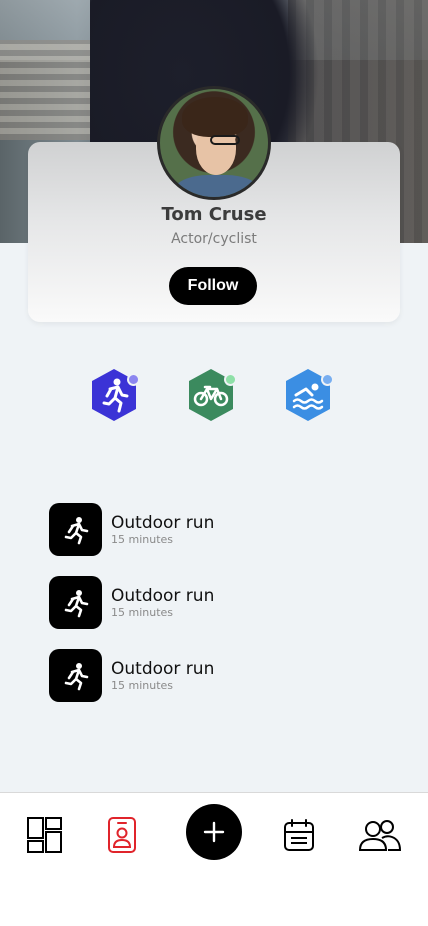 The height and width of the screenshot is (926, 428). Describe the element at coordinates (380, 835) in the screenshot. I see `people-icon` at that location.